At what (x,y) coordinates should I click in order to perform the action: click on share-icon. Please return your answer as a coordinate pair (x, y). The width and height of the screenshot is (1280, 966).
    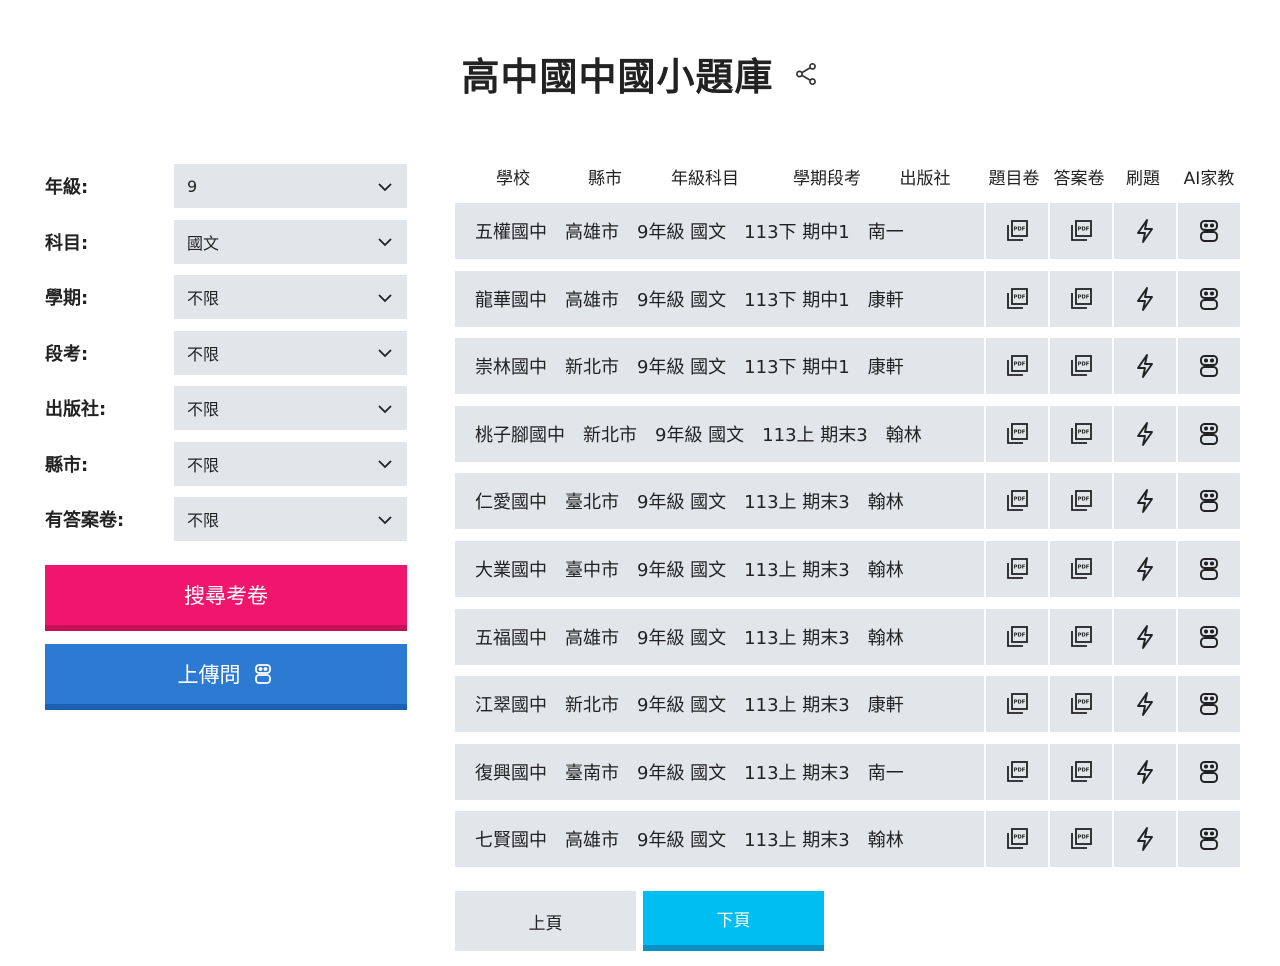
    Looking at the image, I should click on (806, 76).